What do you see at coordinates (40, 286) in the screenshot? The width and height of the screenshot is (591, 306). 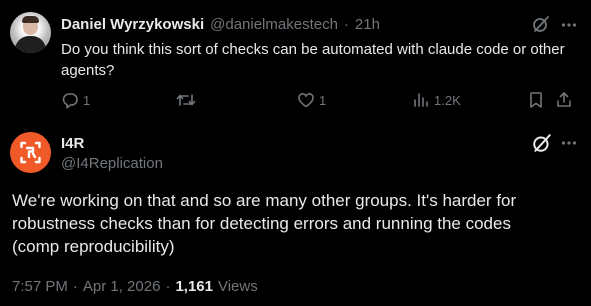 I see `tweet-time: 7:57 PM` at bounding box center [40, 286].